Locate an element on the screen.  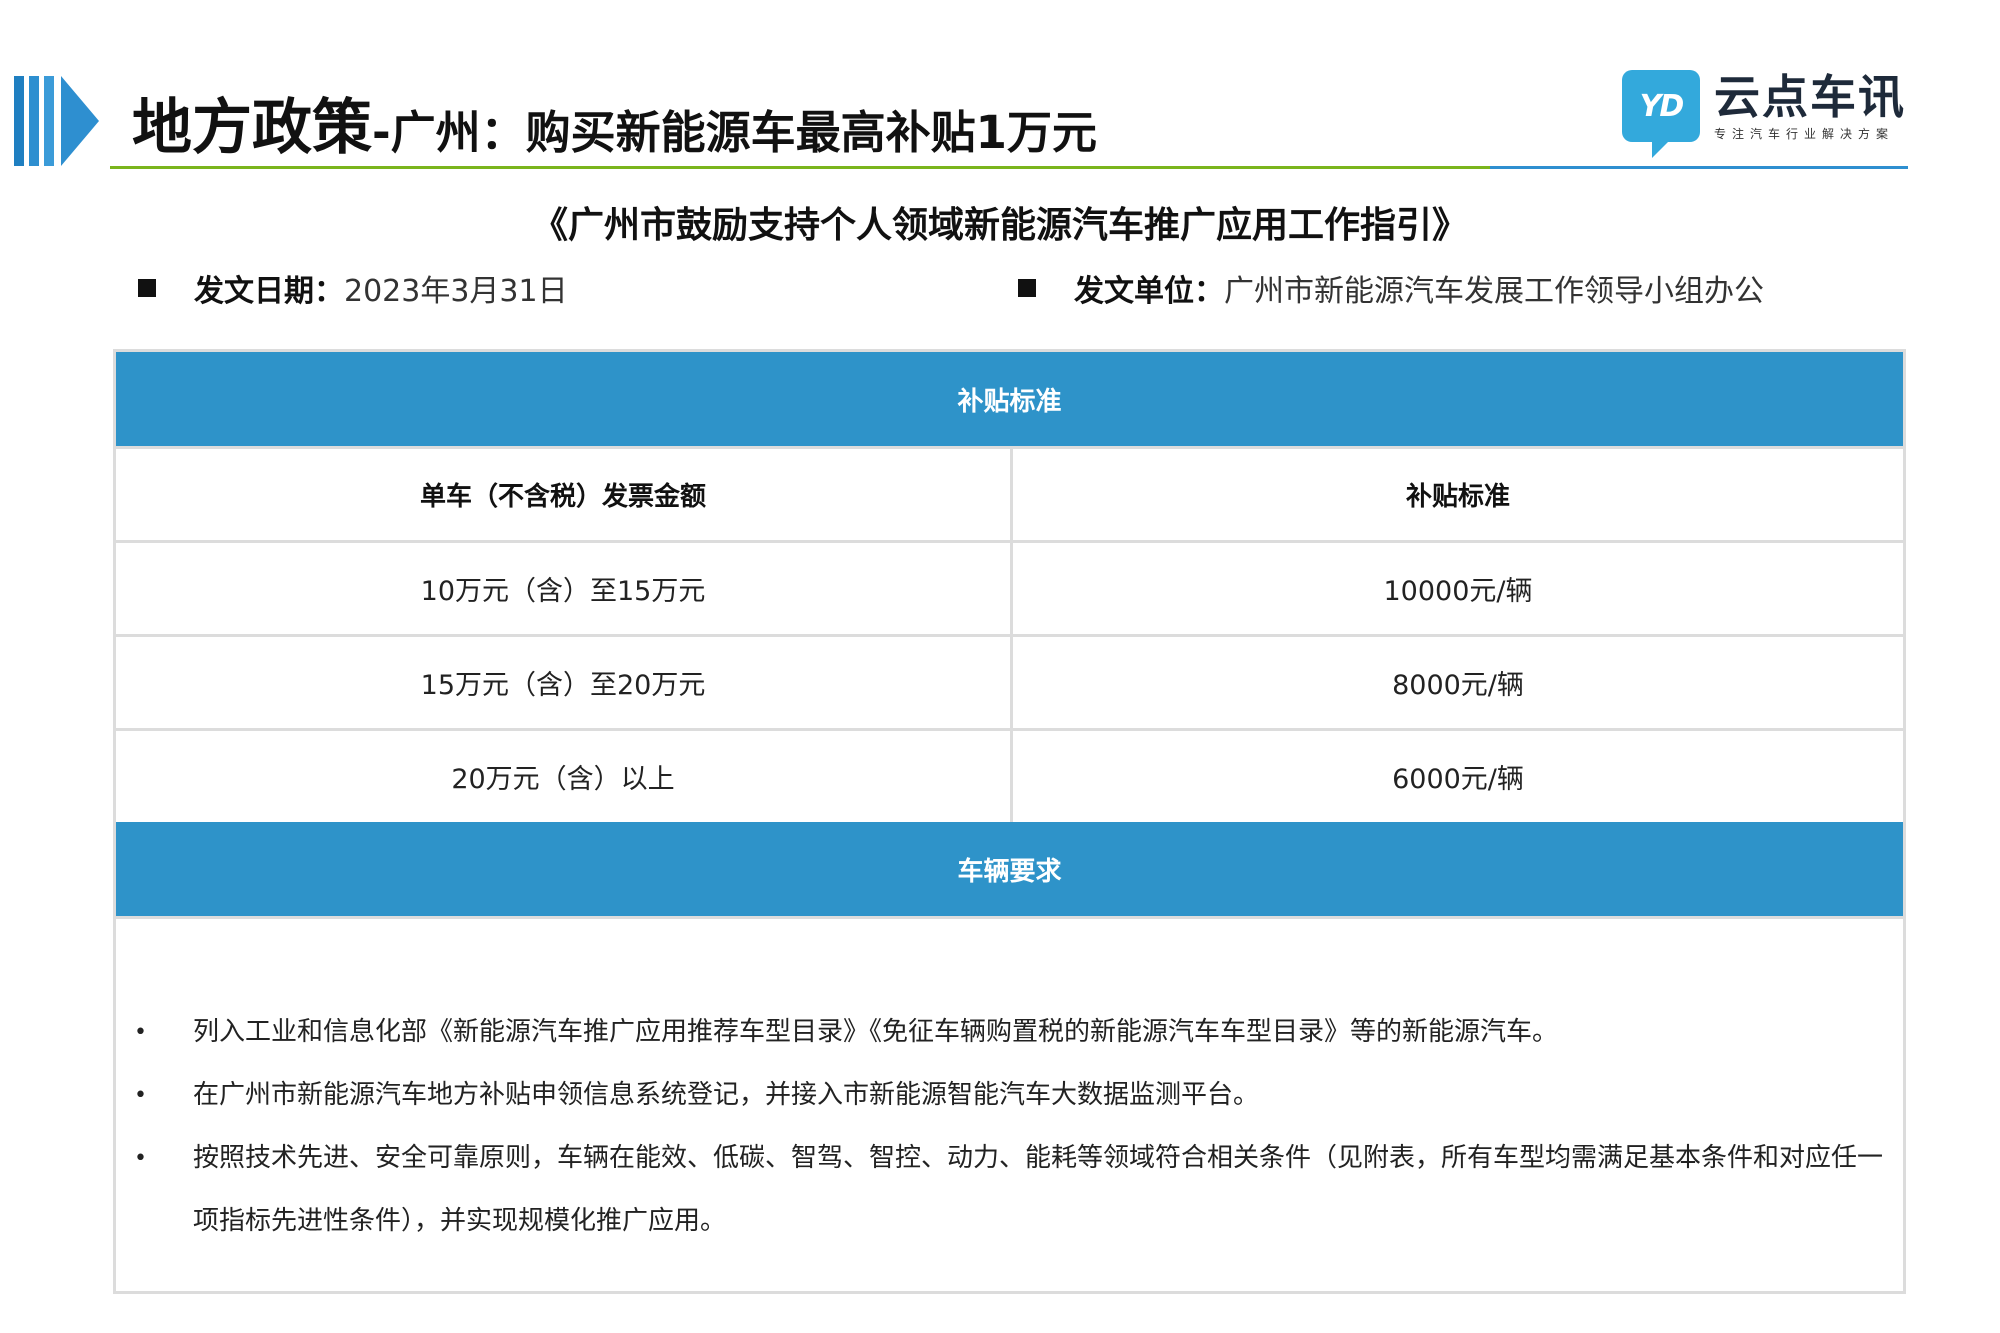
subsidy-section-header: 补贴标准 is located at coordinates (1009, 399).